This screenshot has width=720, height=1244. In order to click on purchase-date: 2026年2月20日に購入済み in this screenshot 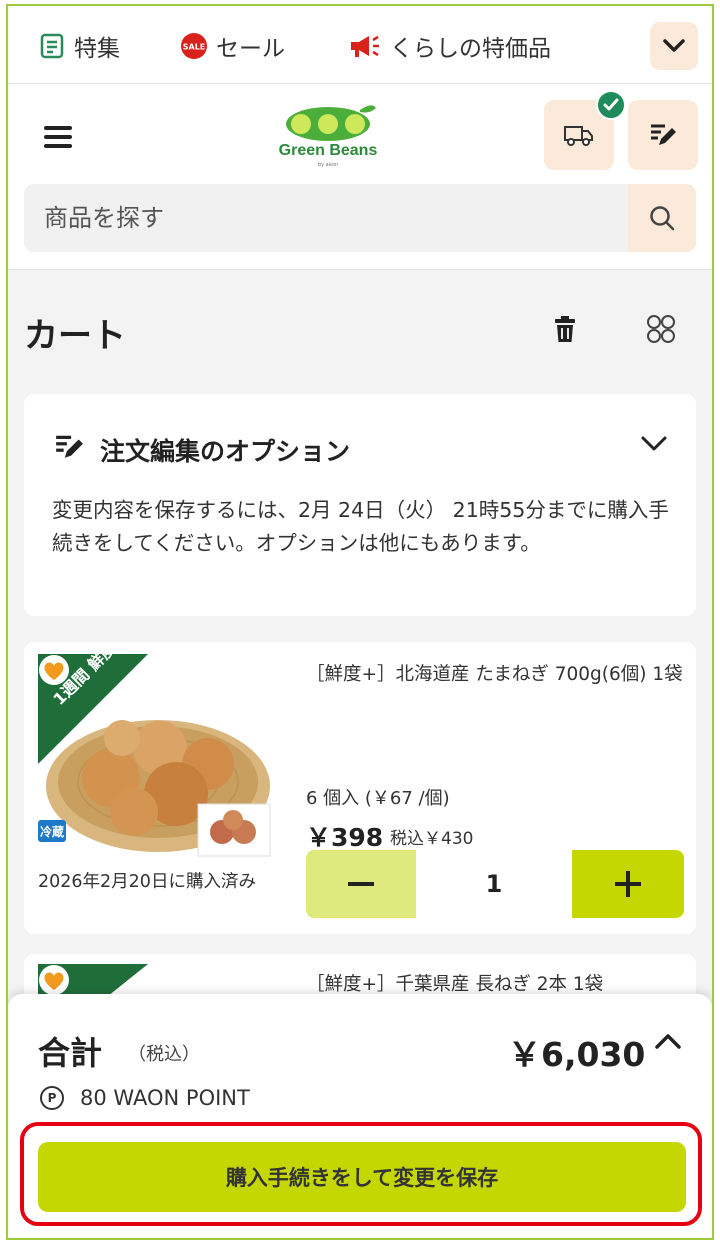, I will do `click(147, 882)`.